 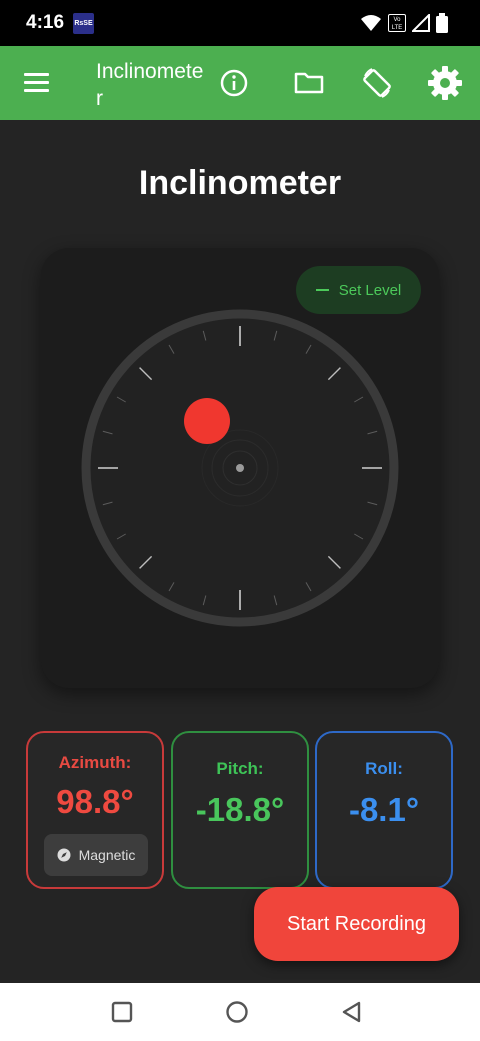 I want to click on volte-icon: Vo LTE, so click(x=397, y=23).